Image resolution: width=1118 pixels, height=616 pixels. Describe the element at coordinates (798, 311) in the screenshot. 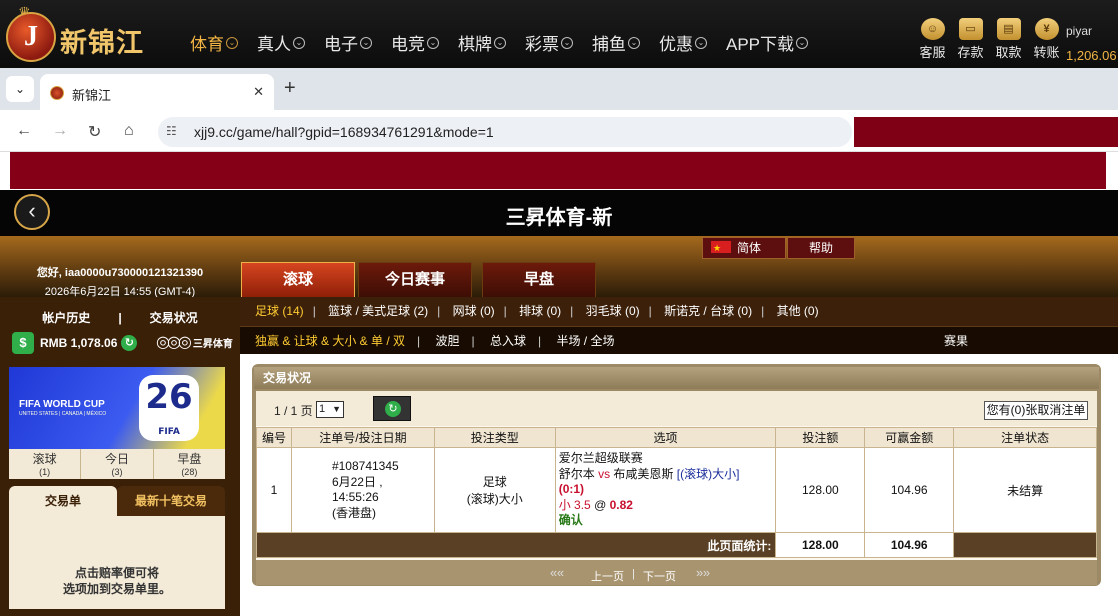

I see `sport-other: 其他 (0)` at that location.